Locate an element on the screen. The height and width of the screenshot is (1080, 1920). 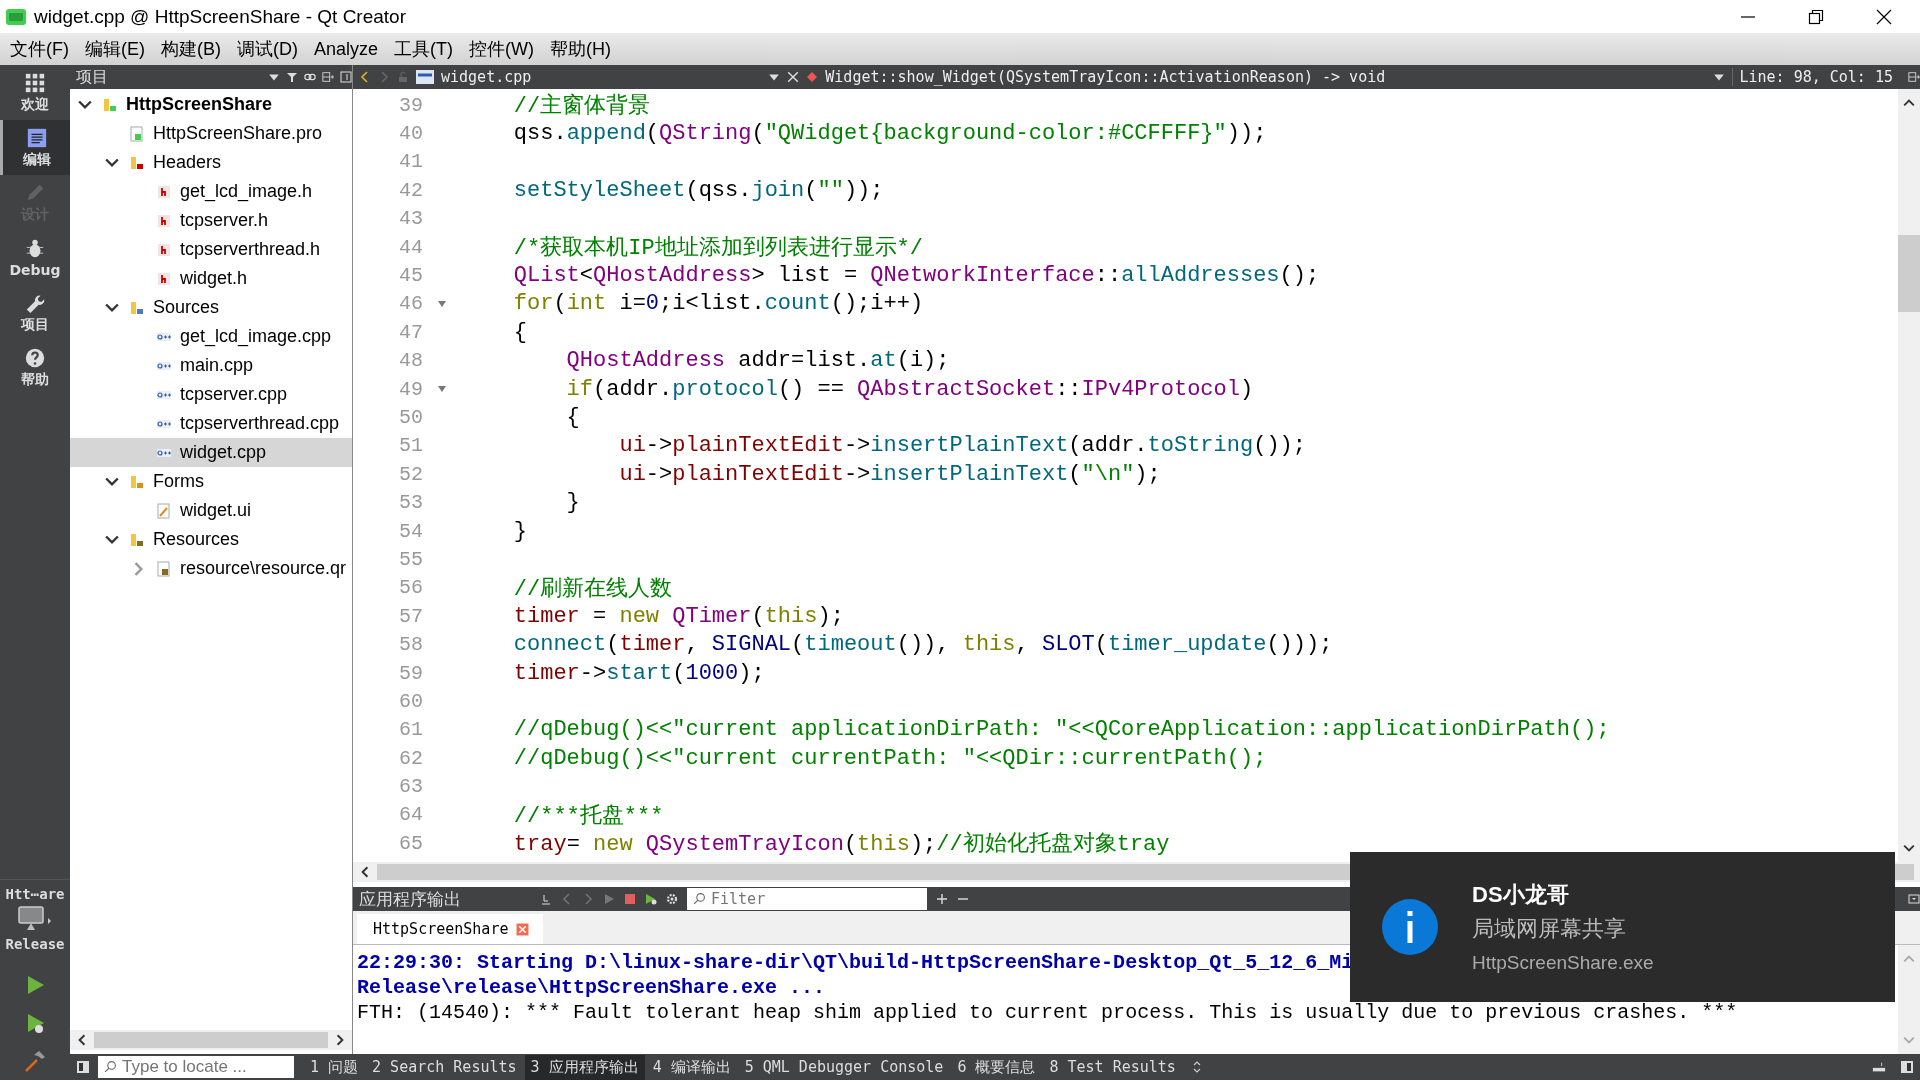
line-number: 50 is located at coordinates (410, 417).